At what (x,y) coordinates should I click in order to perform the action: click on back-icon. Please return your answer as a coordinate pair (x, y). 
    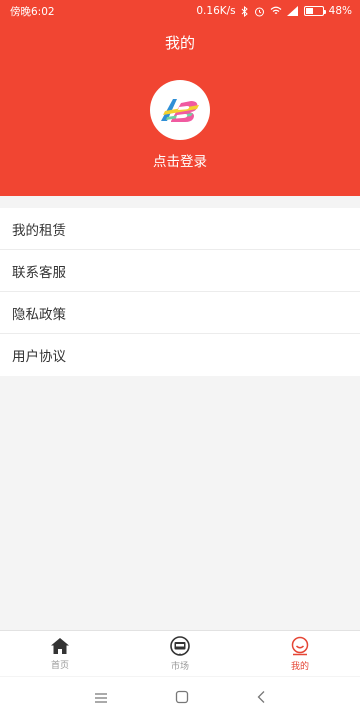
    Looking at the image, I should click on (261, 698).